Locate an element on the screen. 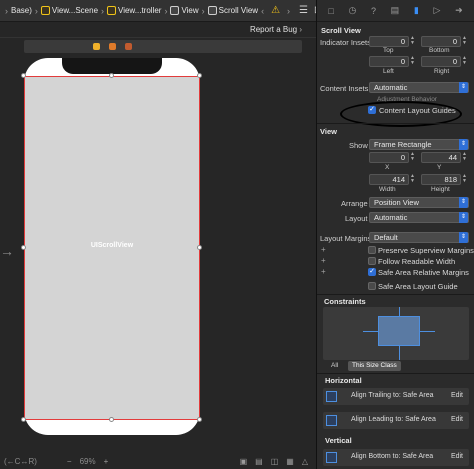 The image size is (474, 469). identity-inspector-icon: ▤ is located at coordinates (395, 10).